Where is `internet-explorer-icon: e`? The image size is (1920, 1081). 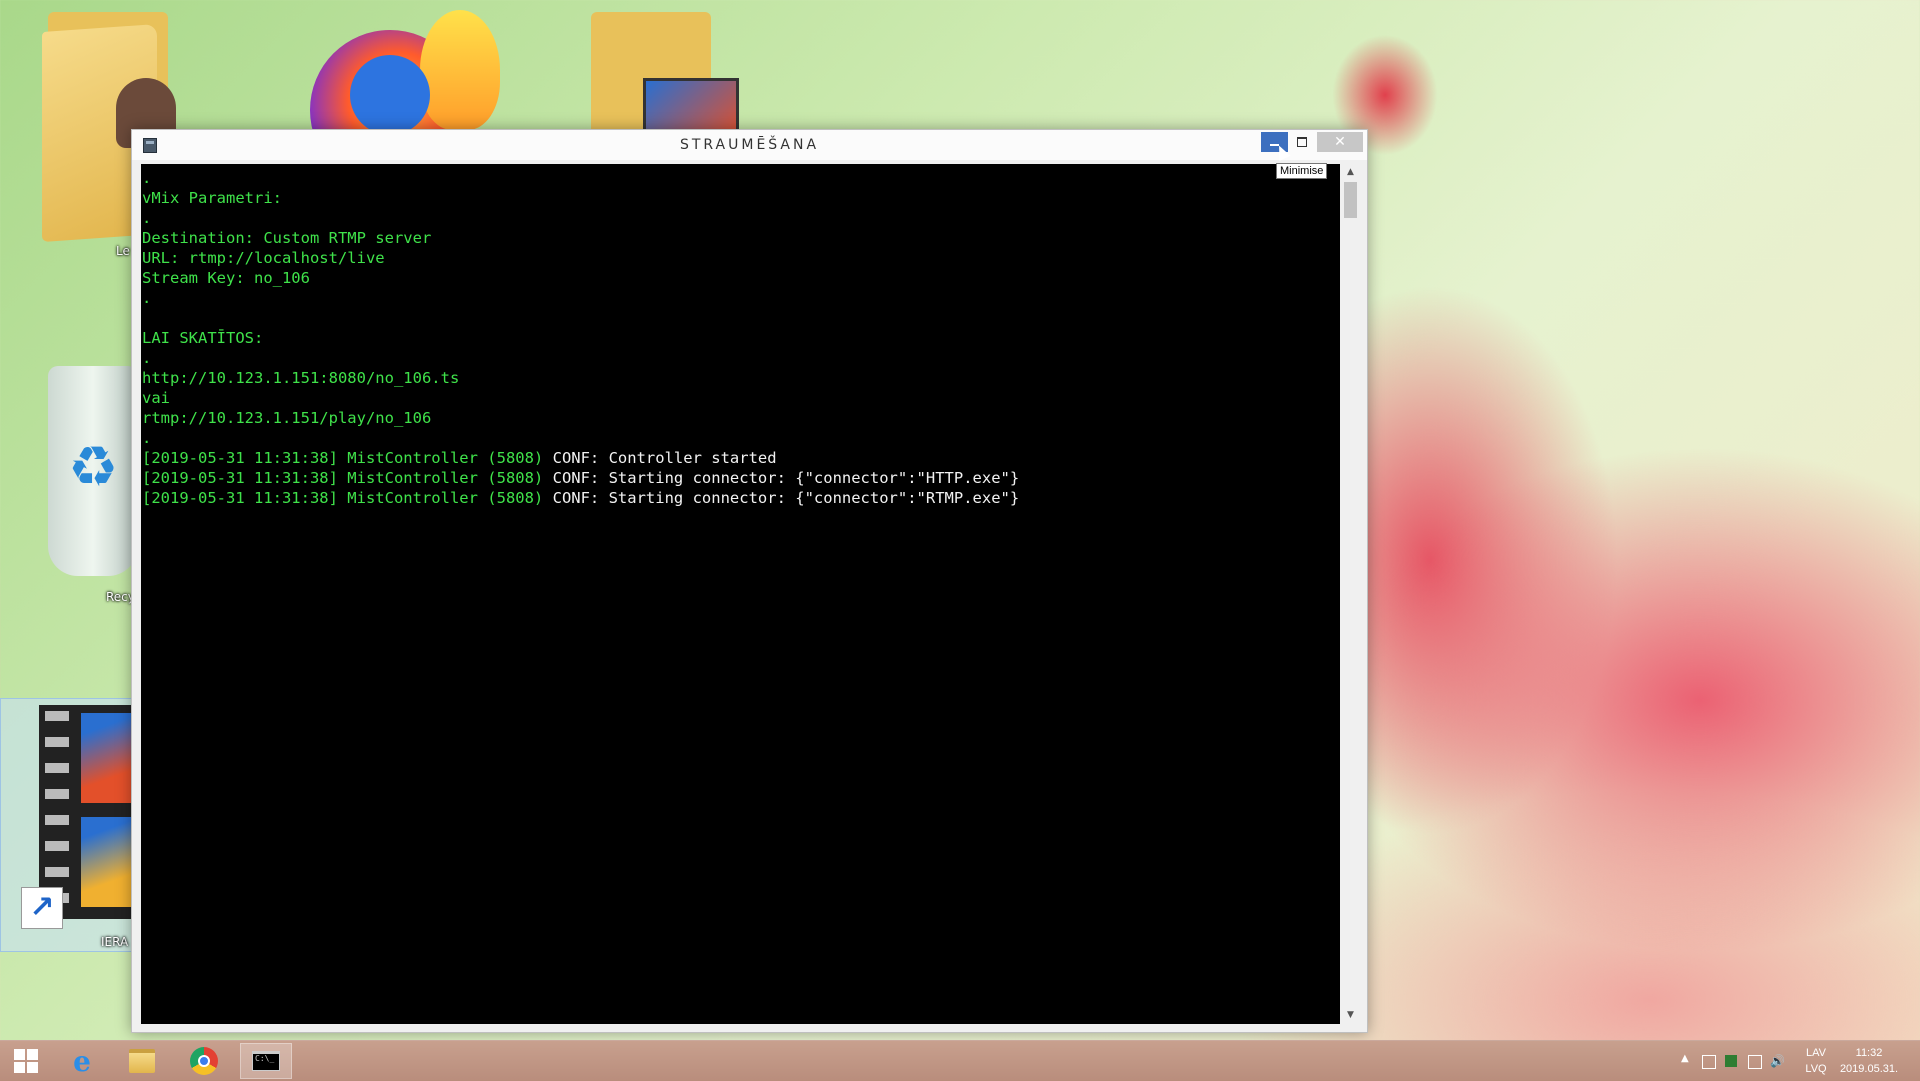 internet-explorer-icon: e is located at coordinates (82, 1061).